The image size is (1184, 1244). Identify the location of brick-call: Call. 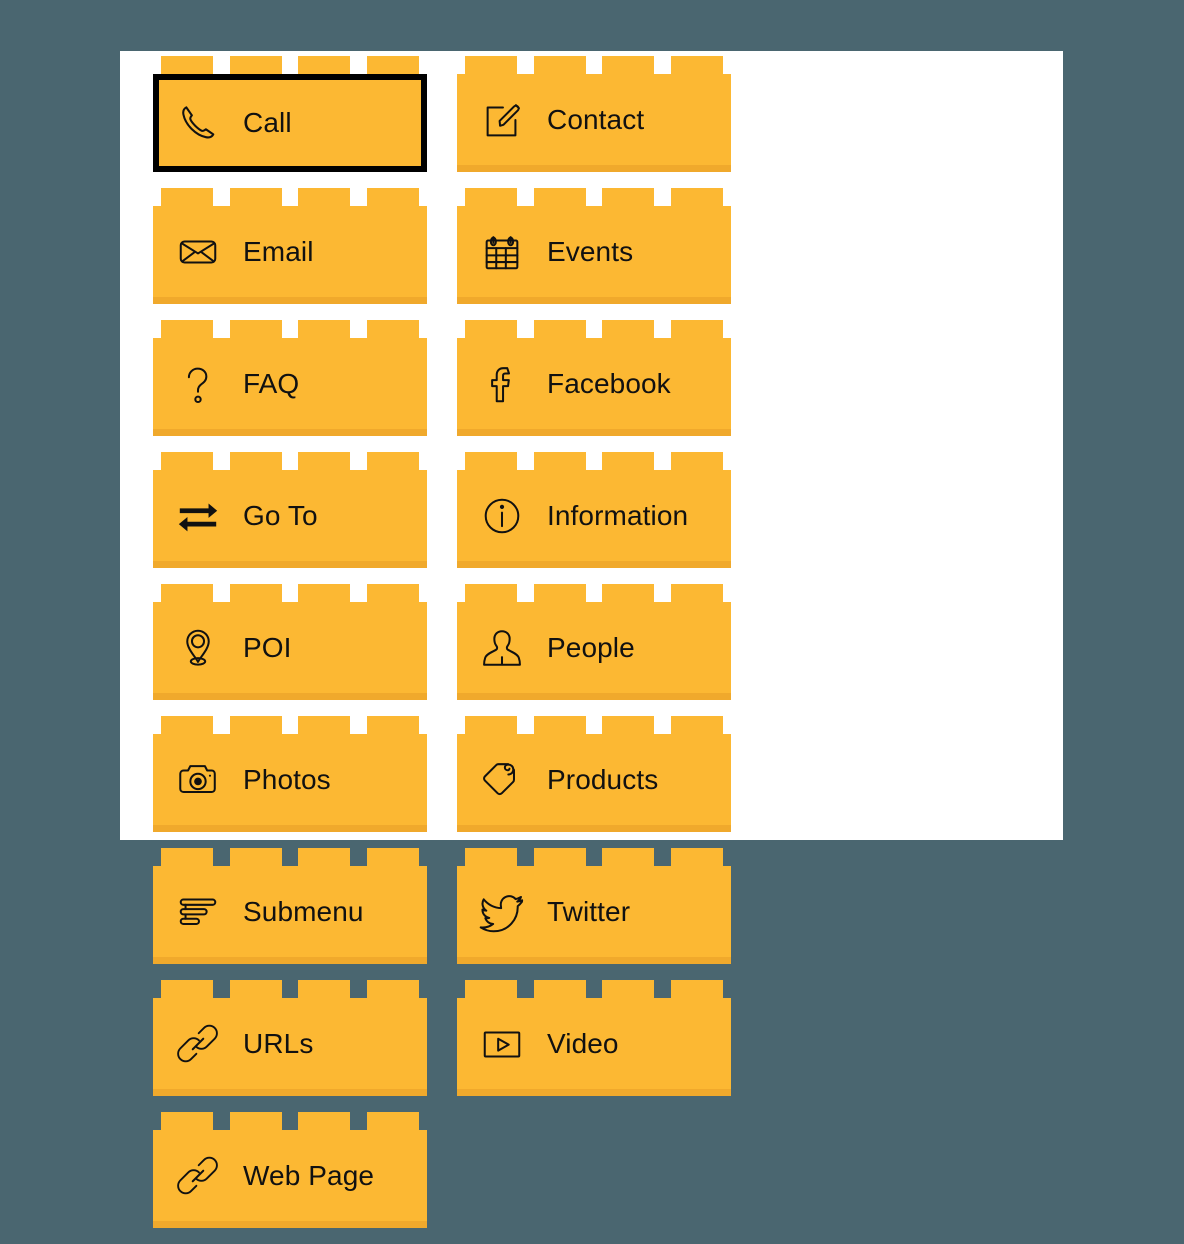
(290, 114).